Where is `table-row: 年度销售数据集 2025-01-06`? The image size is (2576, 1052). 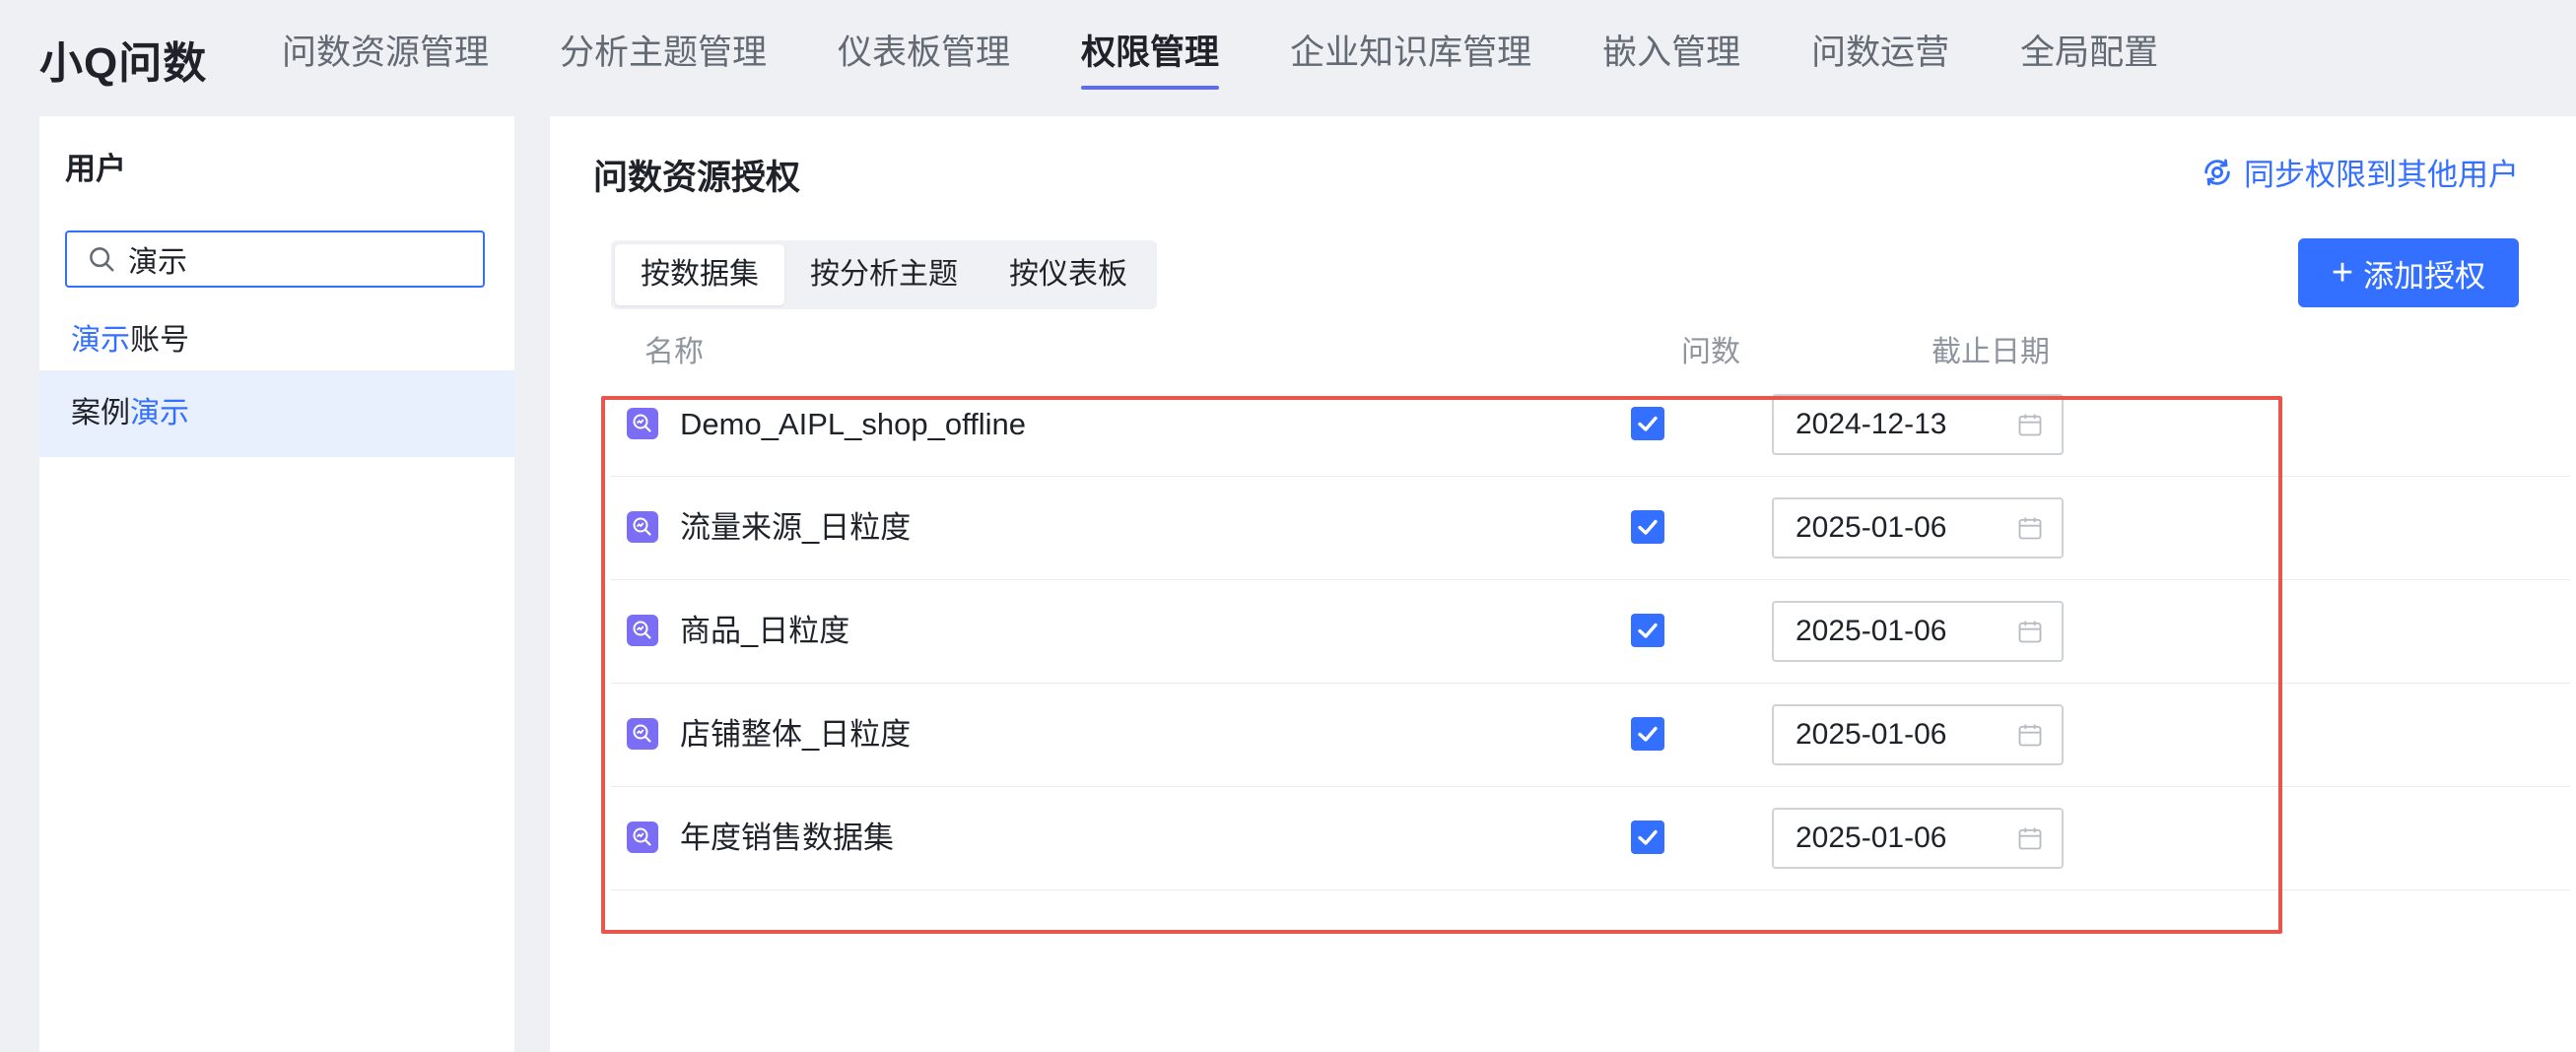
table-row: 年度销售数据集 2025-01-06 is located at coordinates (1590, 838).